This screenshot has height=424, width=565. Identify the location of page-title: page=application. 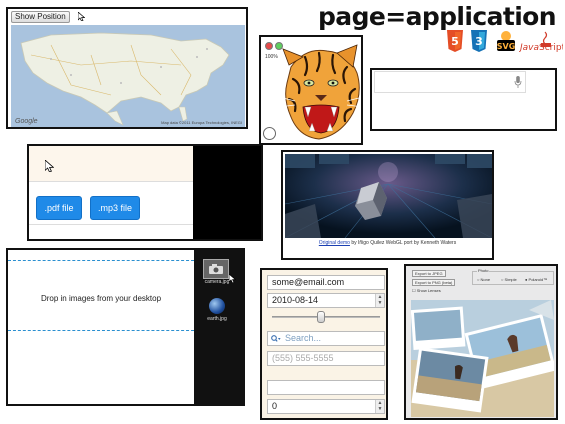
(437, 16).